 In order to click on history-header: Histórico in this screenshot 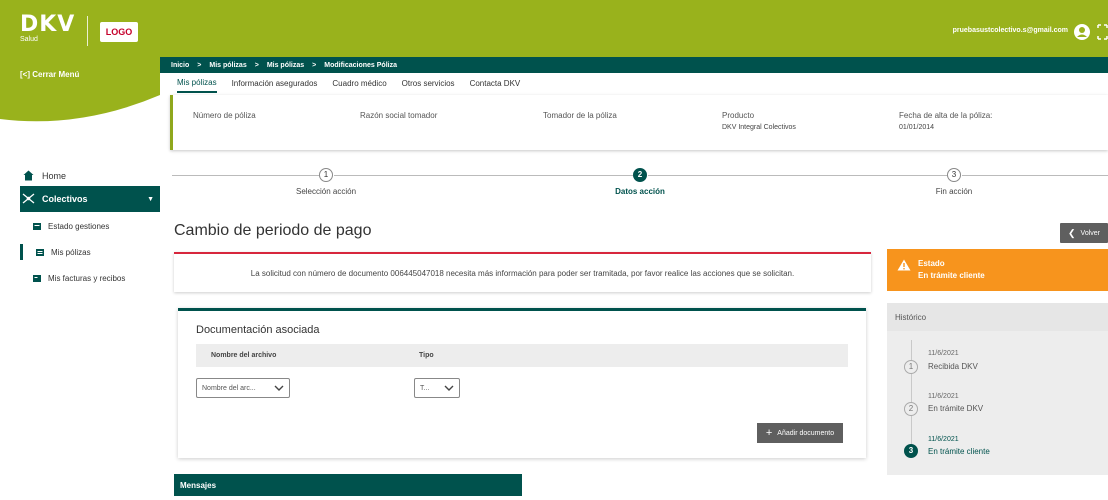, I will do `click(997, 317)`.